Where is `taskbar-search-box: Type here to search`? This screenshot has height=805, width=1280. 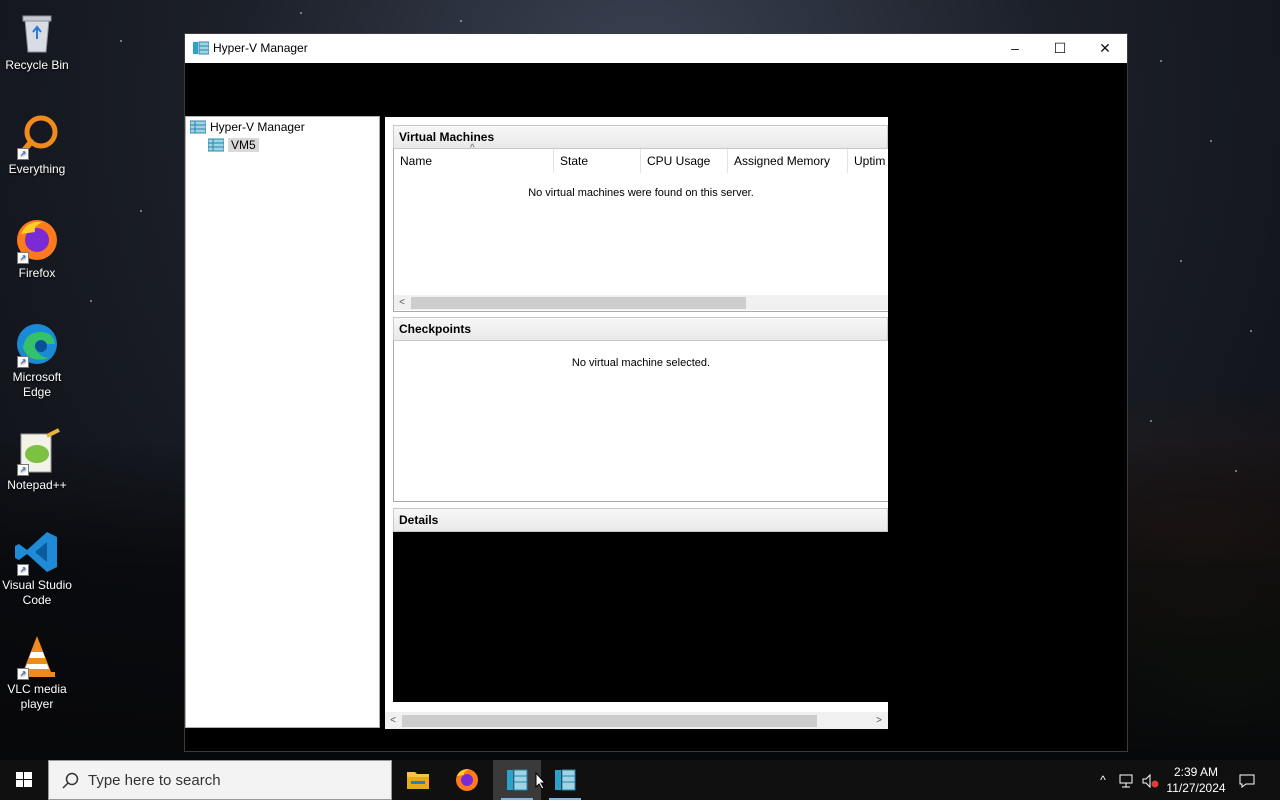 taskbar-search-box: Type here to search is located at coordinates (220, 780).